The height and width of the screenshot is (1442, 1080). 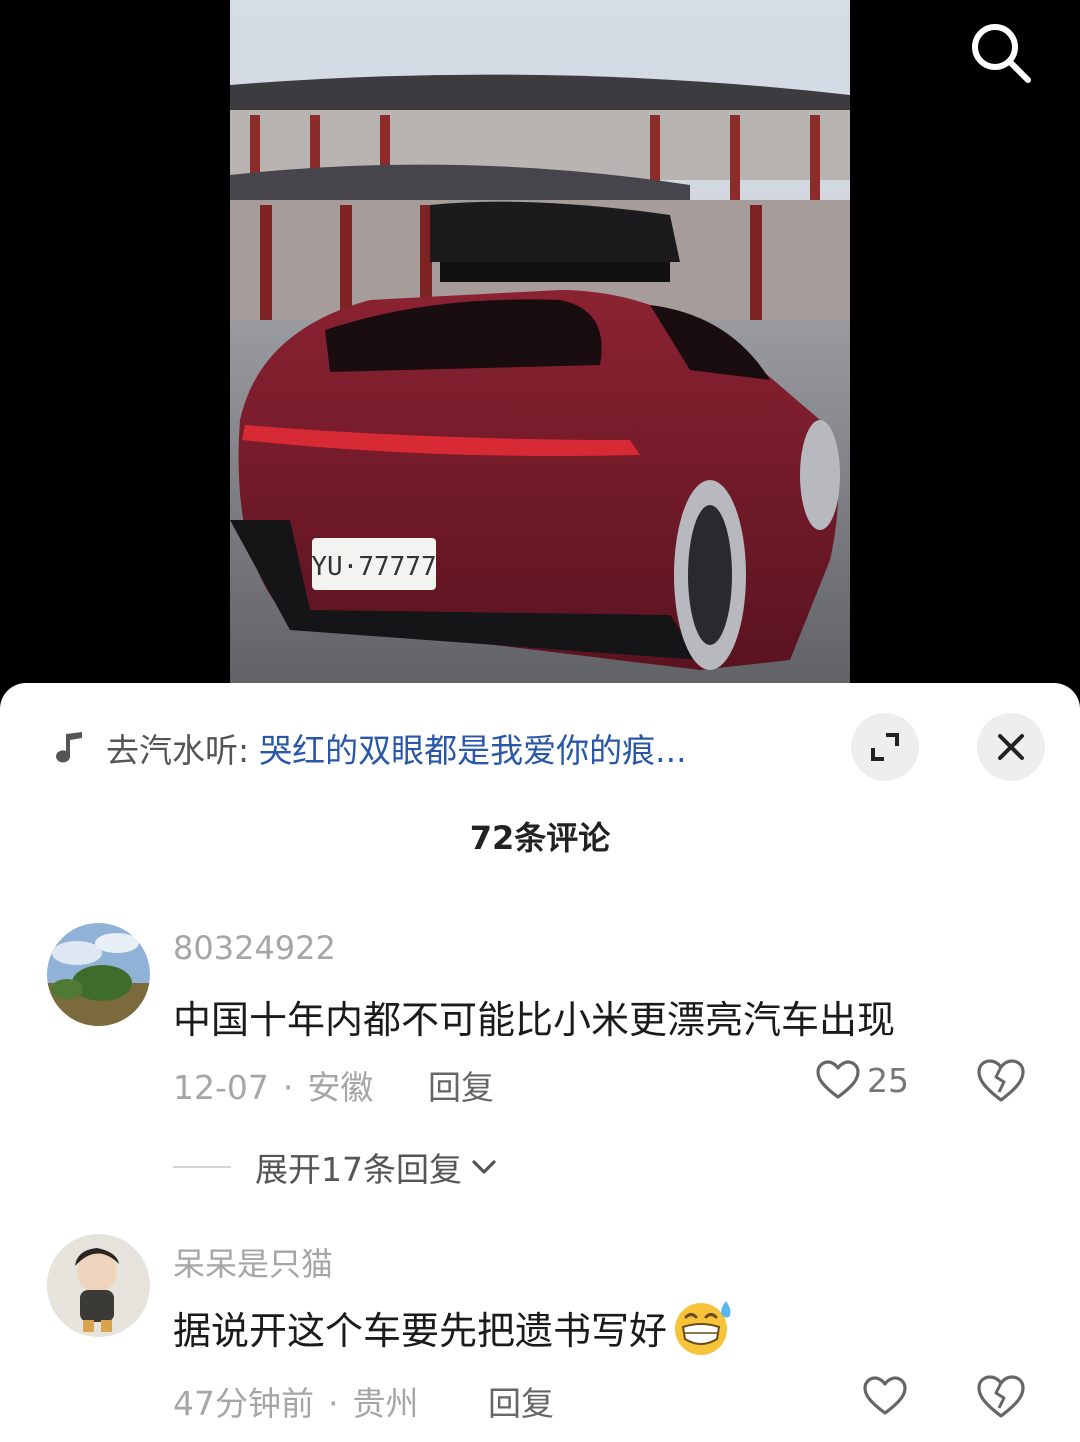 What do you see at coordinates (540, 838) in the screenshot?
I see `comment-count: 72条评论` at bounding box center [540, 838].